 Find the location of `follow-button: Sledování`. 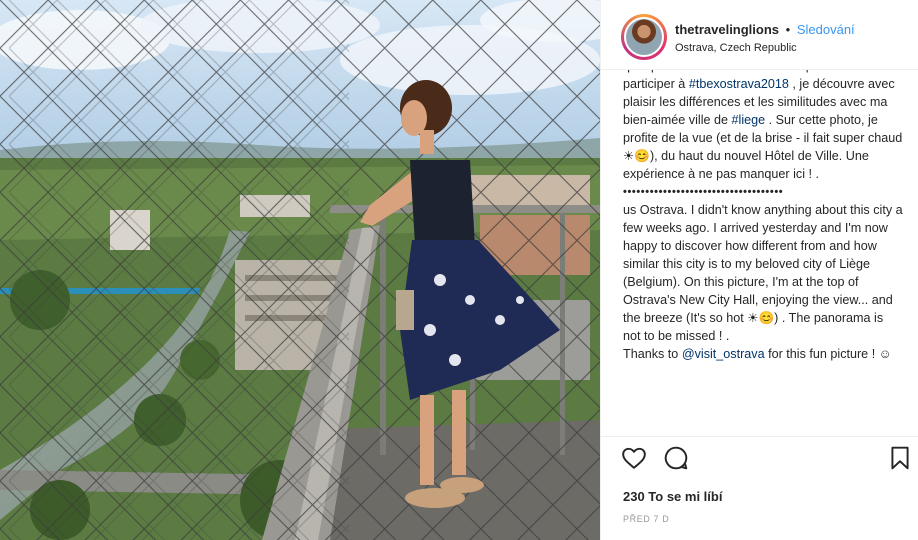

follow-button: Sledování is located at coordinates (826, 29).